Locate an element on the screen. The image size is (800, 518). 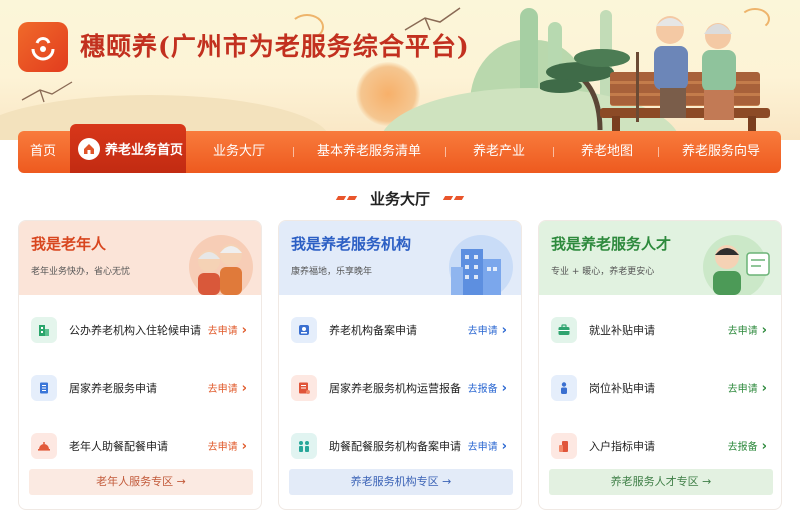
section-deco-left is located at coordinates (346, 198).